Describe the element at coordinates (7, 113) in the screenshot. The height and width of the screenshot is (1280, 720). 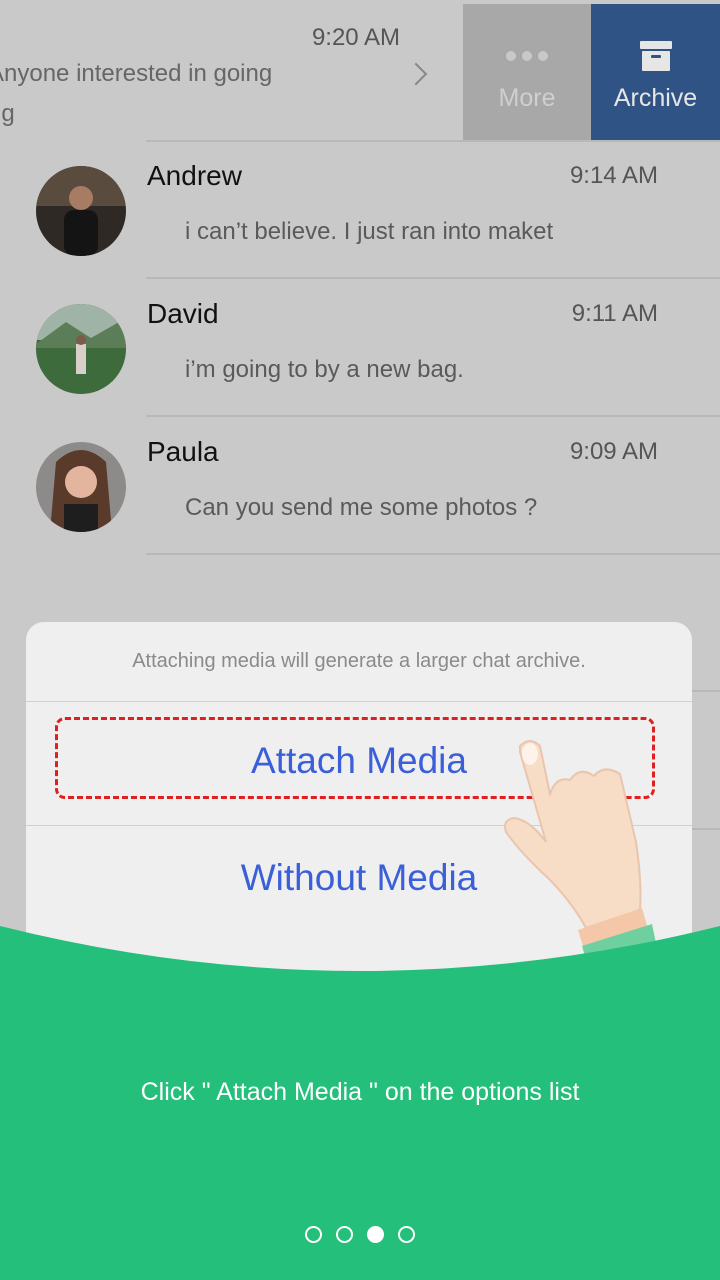
I see `conversation-preview-line-2: ng` at that location.